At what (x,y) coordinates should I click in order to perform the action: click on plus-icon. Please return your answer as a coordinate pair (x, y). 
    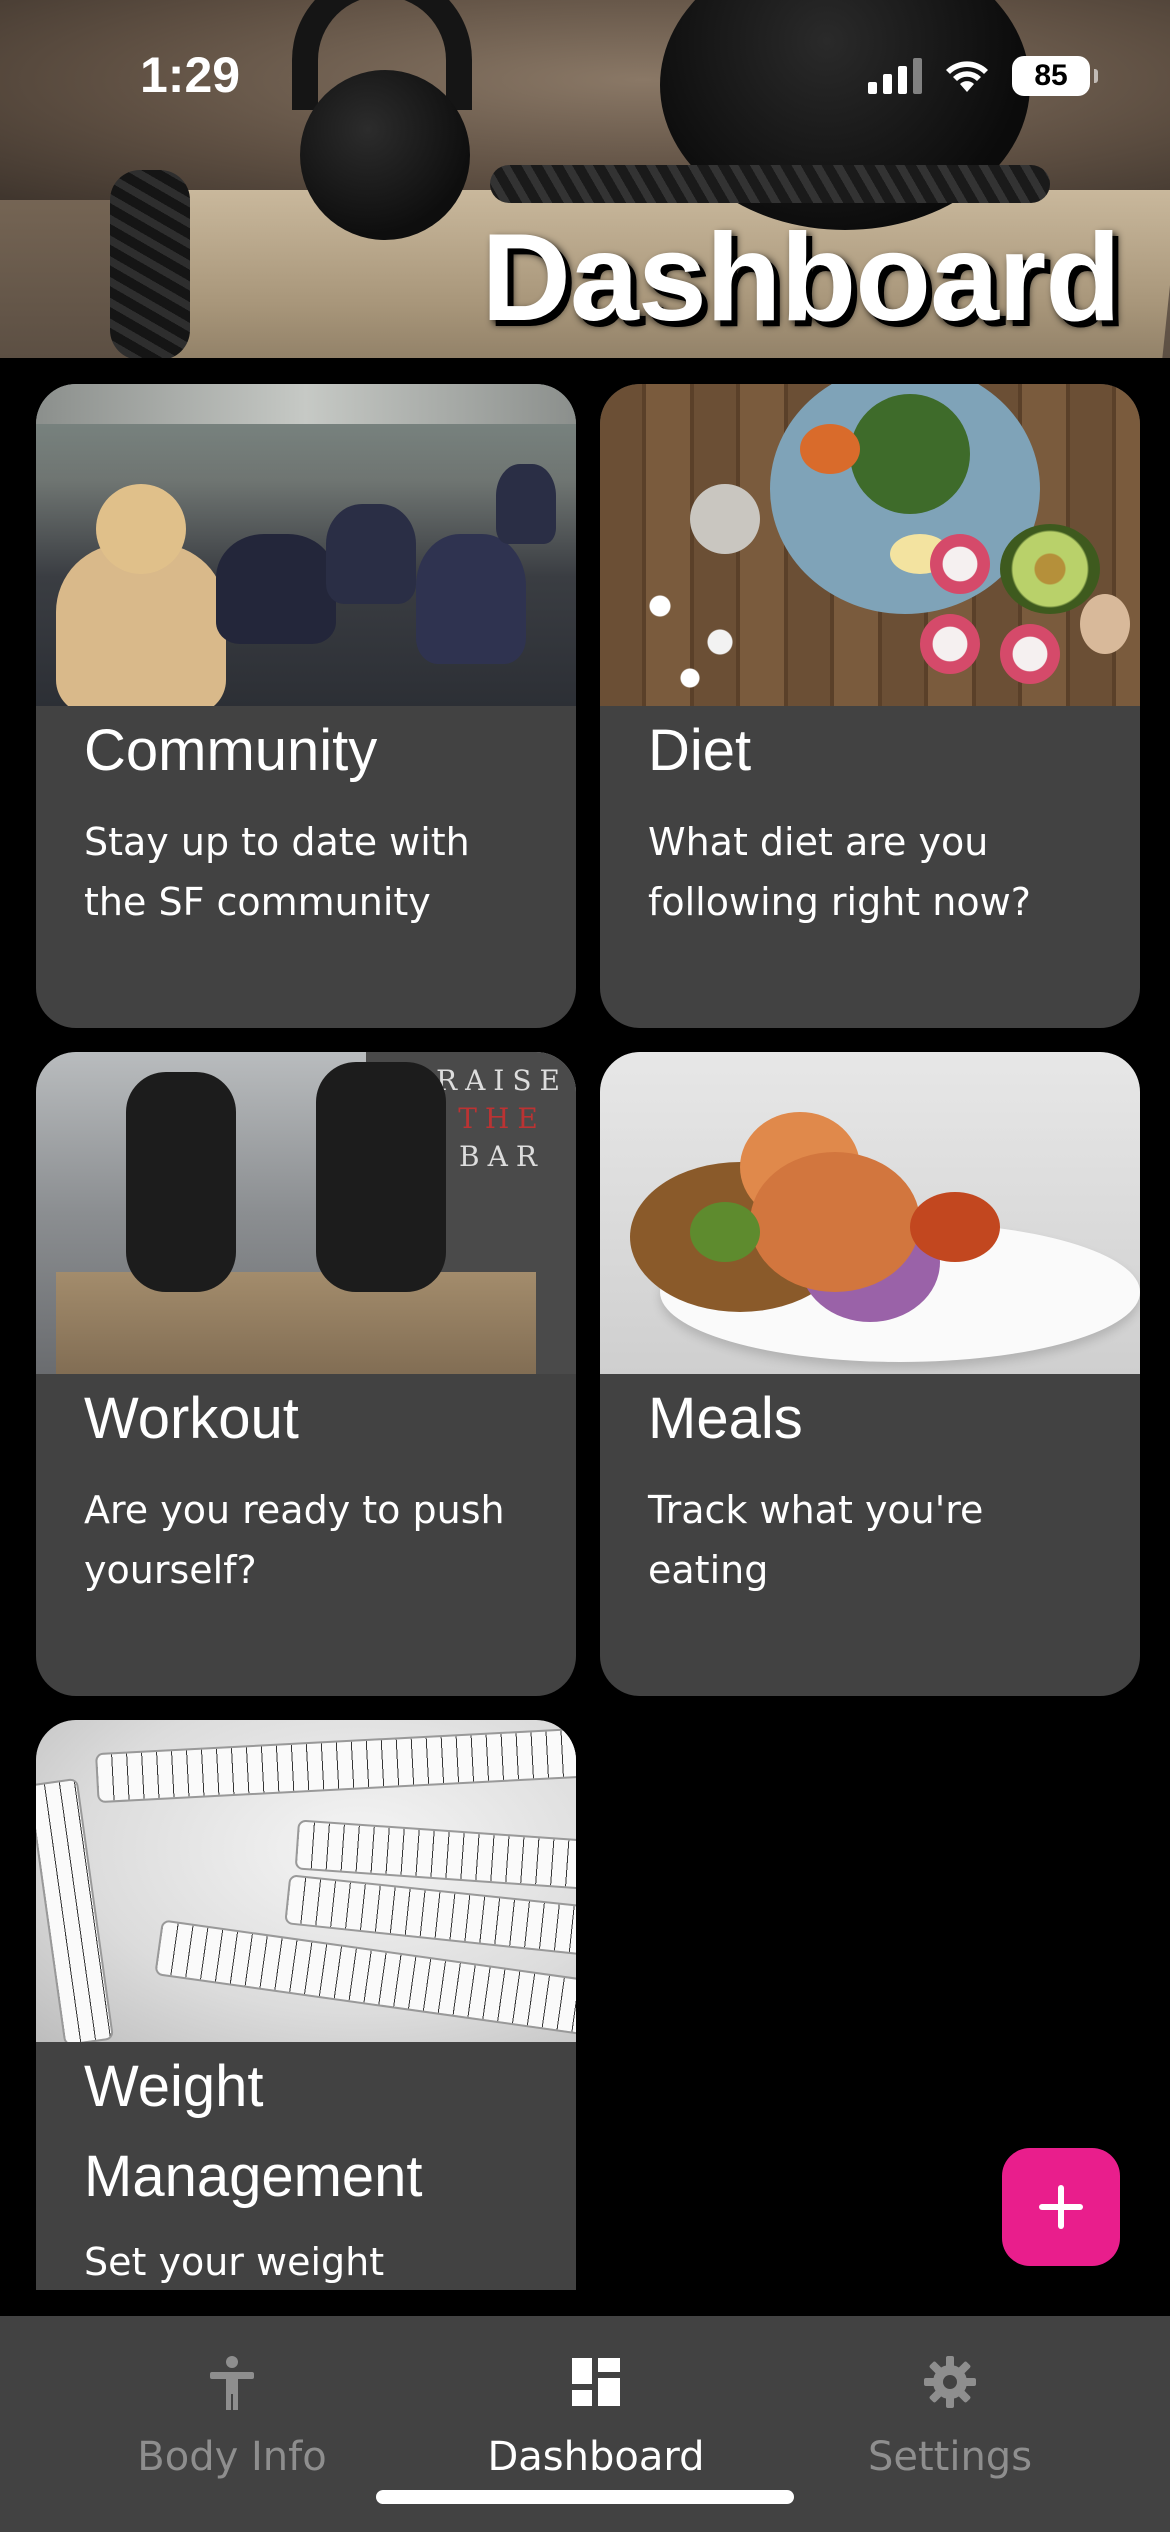
    Looking at the image, I should click on (1061, 2207).